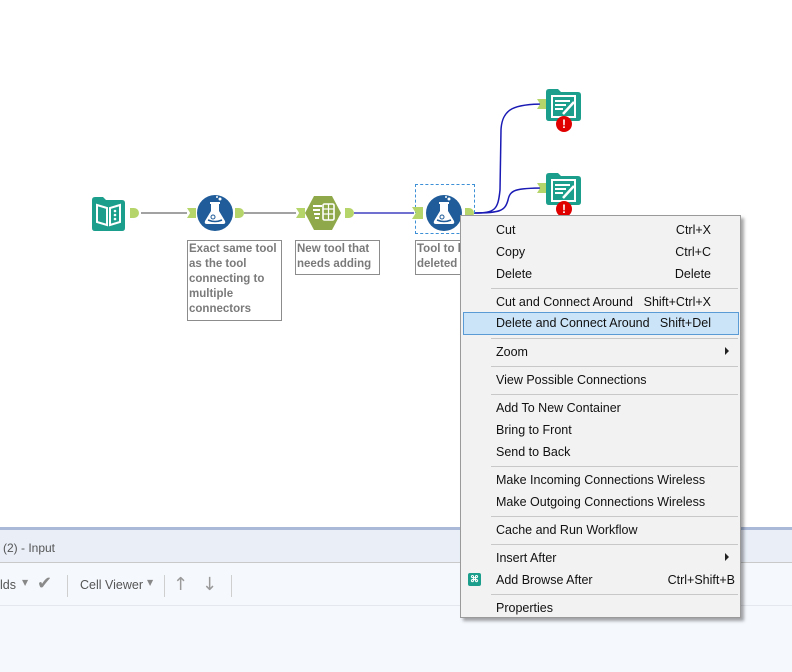 The image size is (792, 672). I want to click on menu-item-label: Zoom, so click(512, 352).